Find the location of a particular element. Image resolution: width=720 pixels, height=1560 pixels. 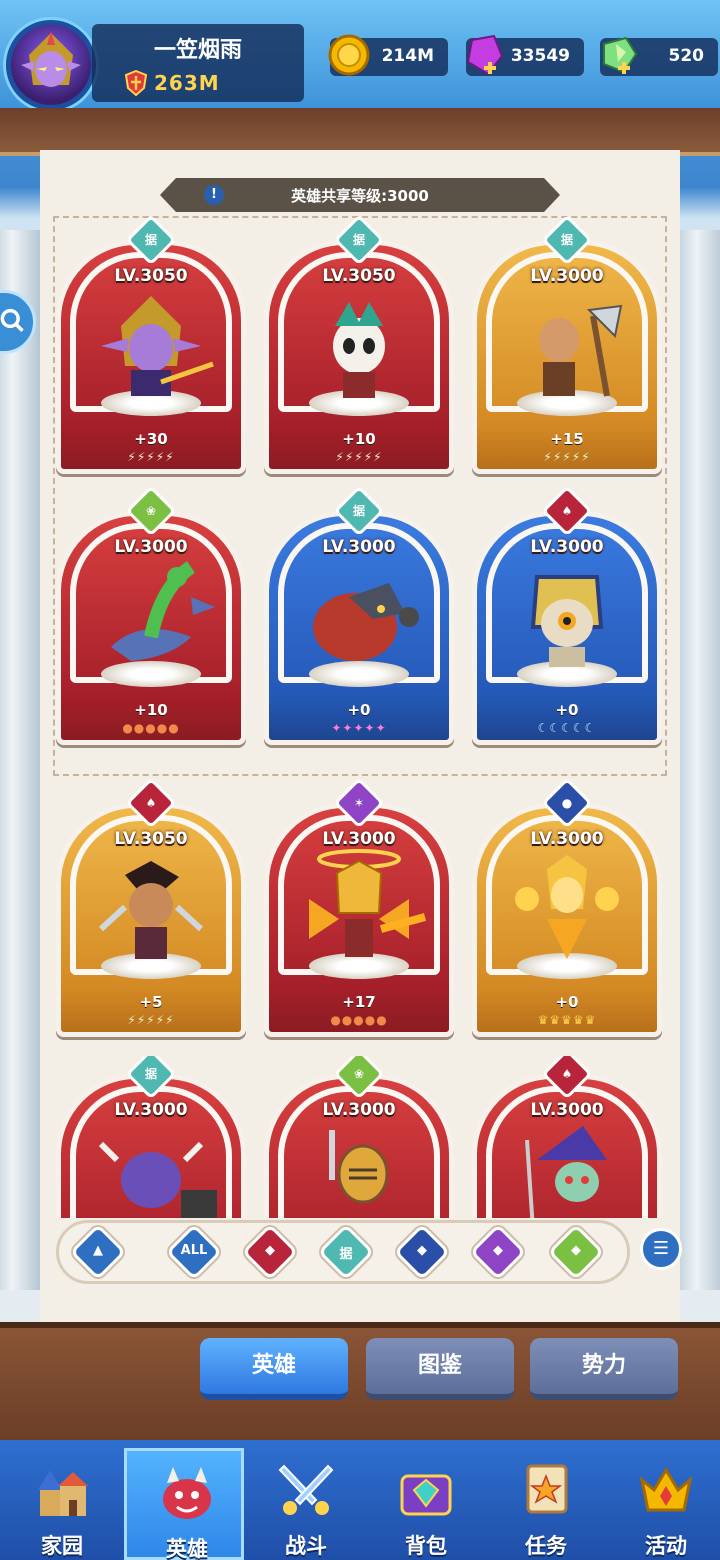

player-name: 一笠烟雨 is located at coordinates (197, 50).